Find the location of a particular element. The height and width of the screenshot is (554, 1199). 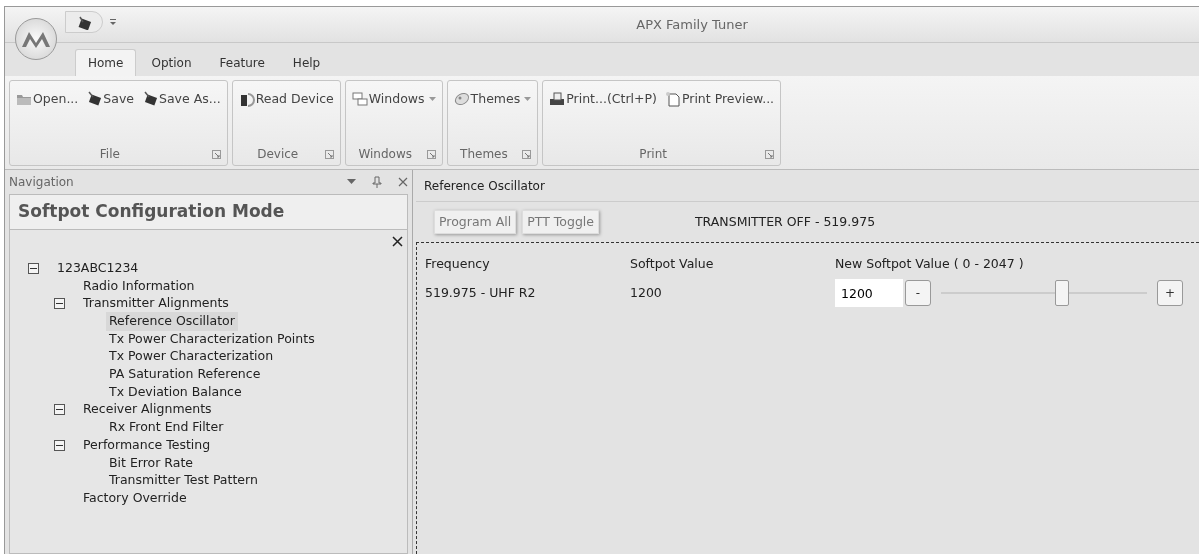

tree-item: Performance Testing is located at coordinates (147, 445).